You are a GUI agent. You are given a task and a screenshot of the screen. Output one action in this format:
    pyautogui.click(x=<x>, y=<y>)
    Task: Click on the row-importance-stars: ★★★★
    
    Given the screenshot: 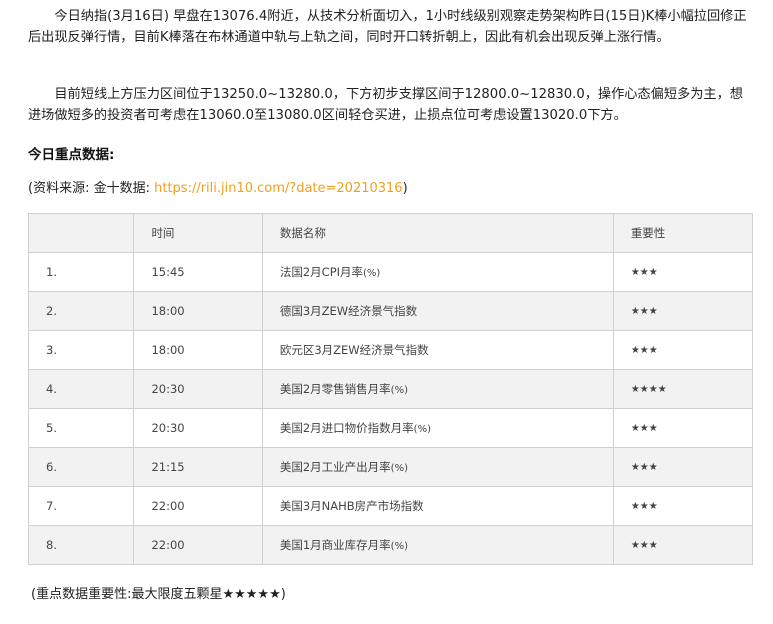 What is the action you would take?
    pyautogui.click(x=683, y=389)
    